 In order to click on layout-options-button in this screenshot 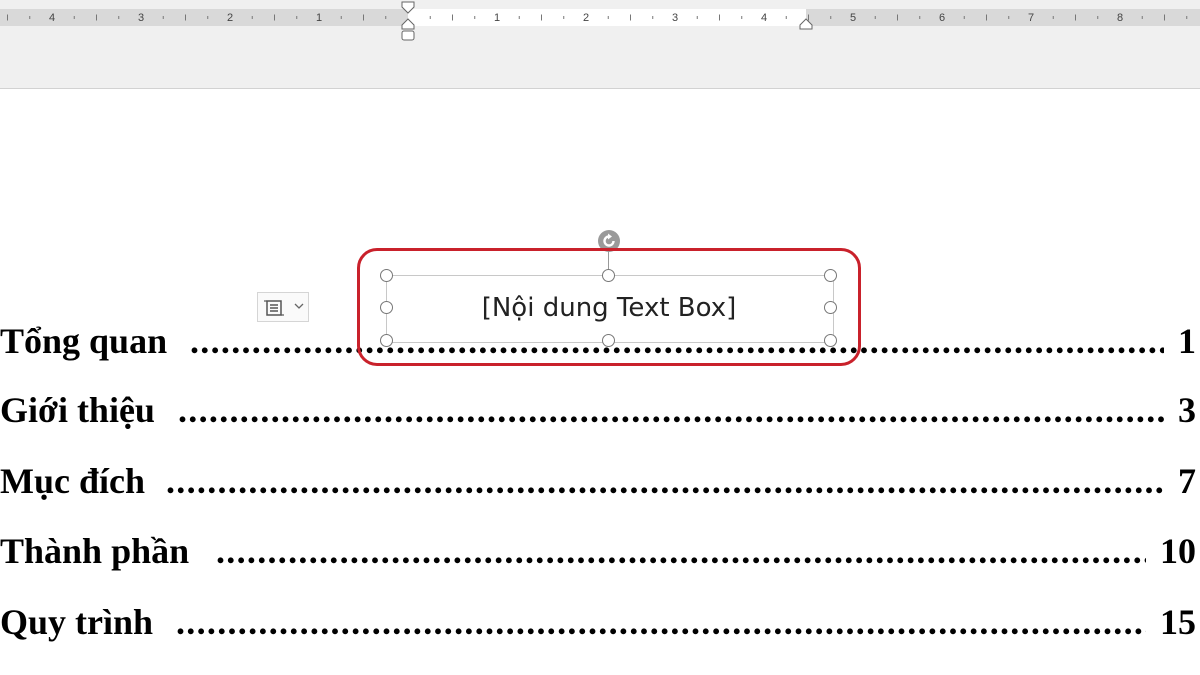, I will do `click(283, 307)`.